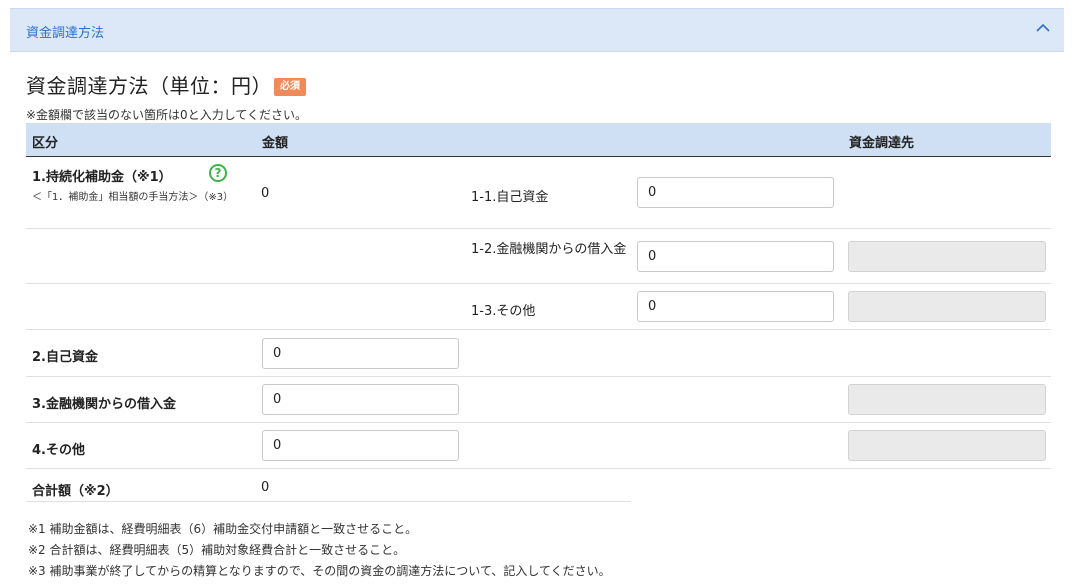 This screenshot has width=1075, height=585. I want to click on panel-title: 資金調達方法, so click(65, 33).